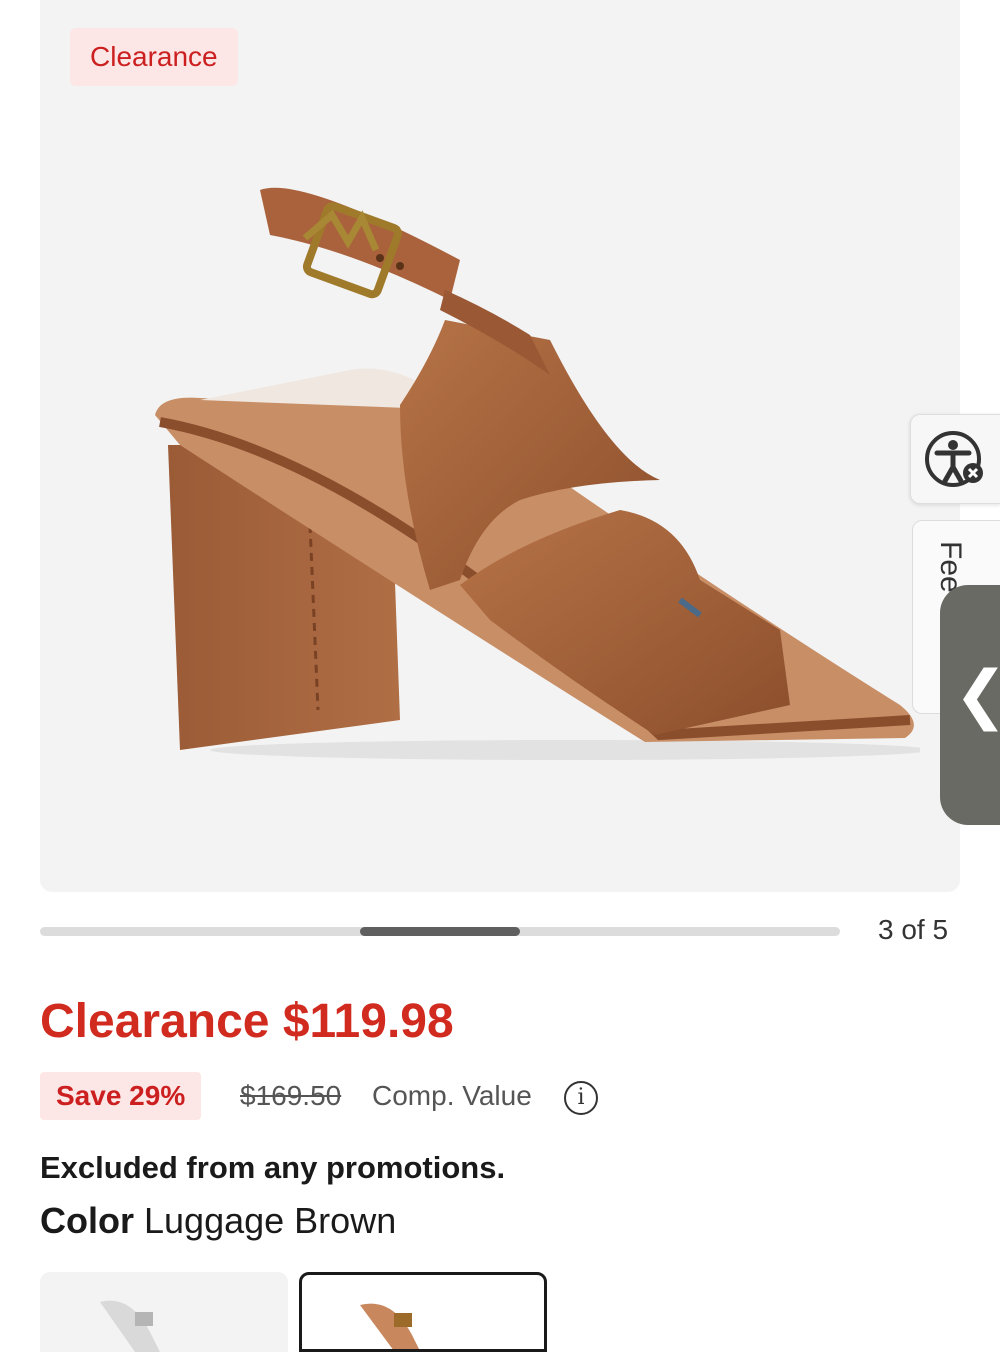  I want to click on chevron-left-icon: ❮, so click(977, 695).